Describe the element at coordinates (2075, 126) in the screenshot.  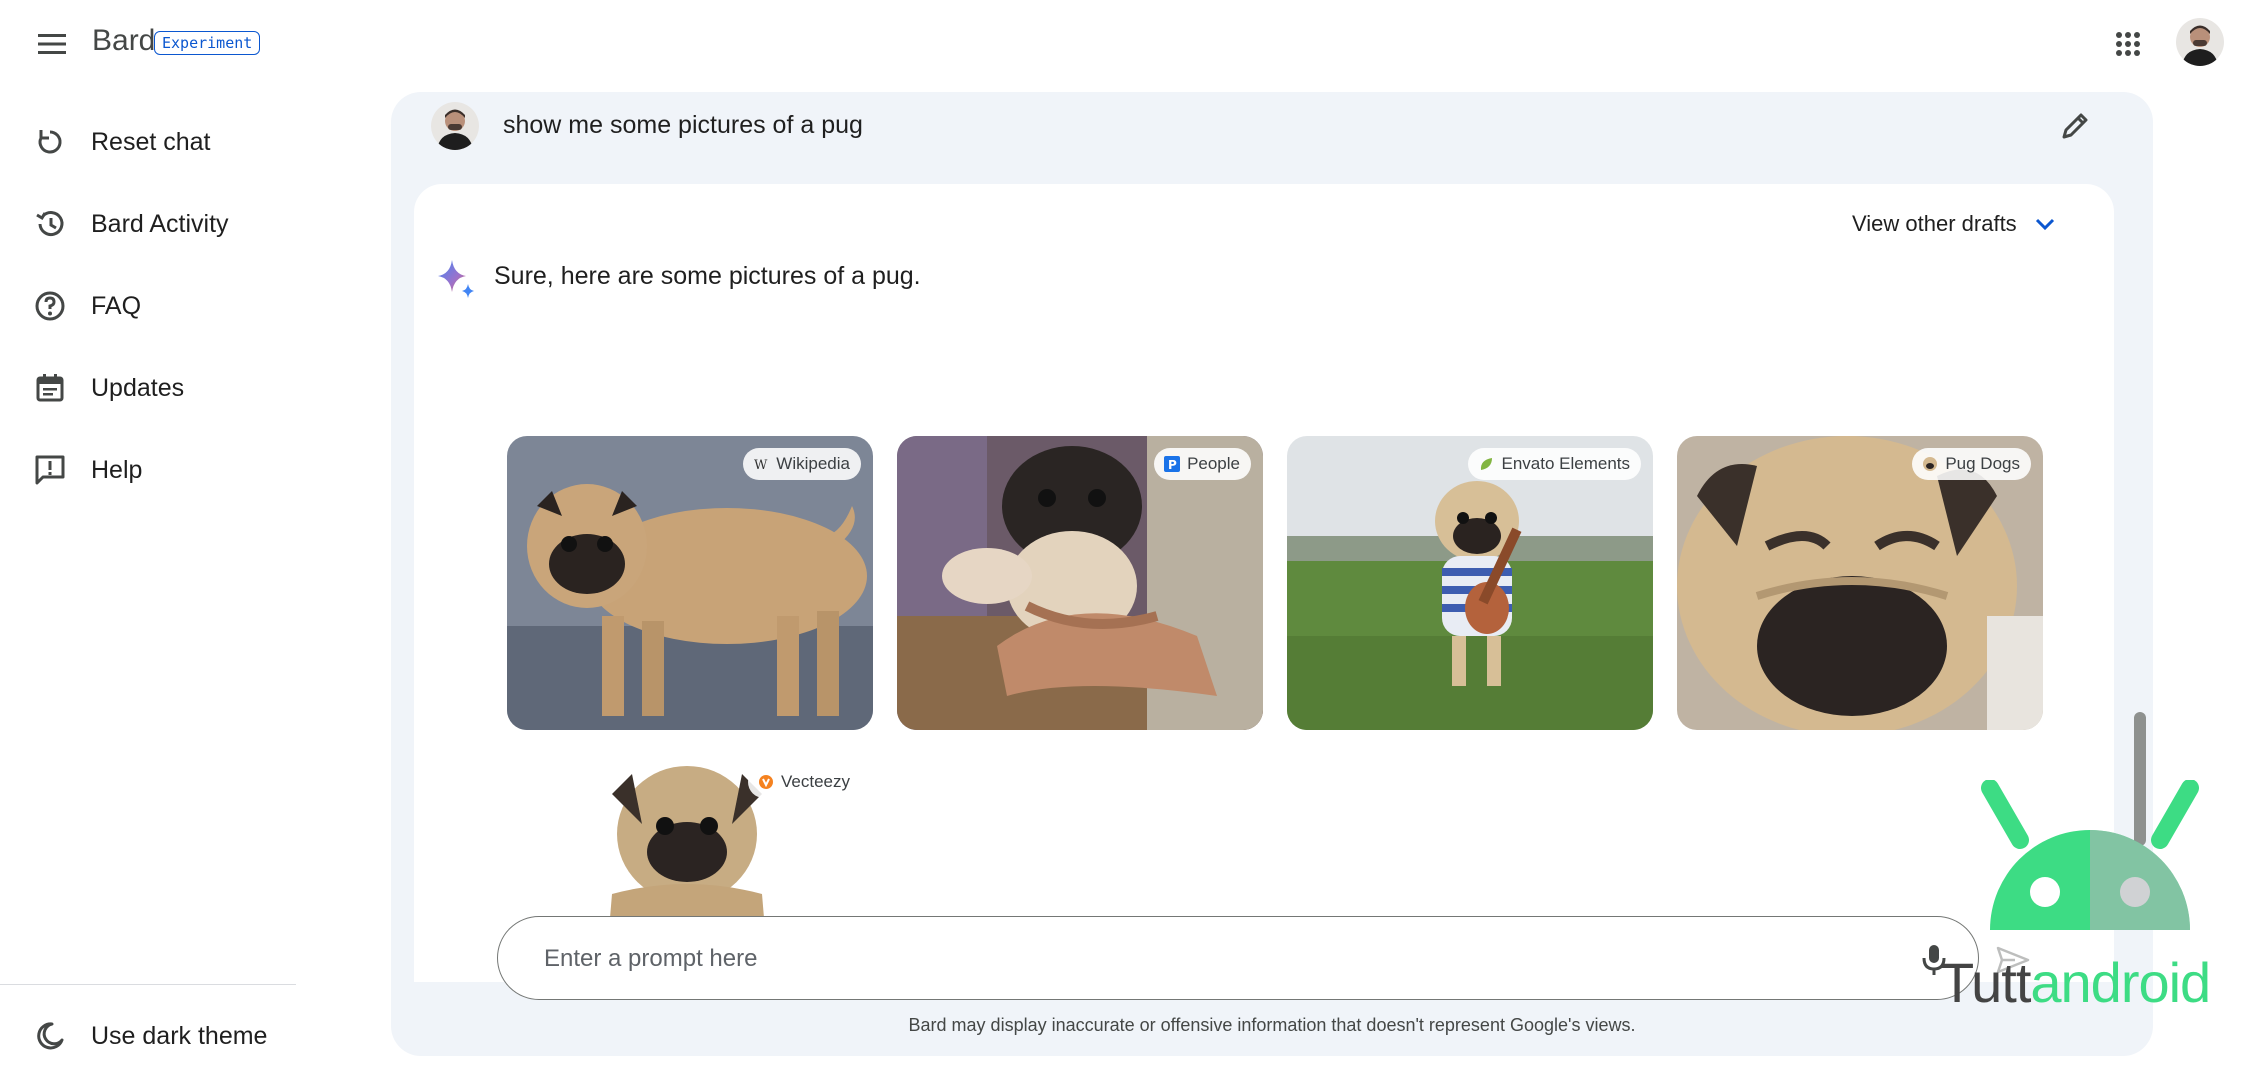
I see `edit-pencil-icon` at that location.